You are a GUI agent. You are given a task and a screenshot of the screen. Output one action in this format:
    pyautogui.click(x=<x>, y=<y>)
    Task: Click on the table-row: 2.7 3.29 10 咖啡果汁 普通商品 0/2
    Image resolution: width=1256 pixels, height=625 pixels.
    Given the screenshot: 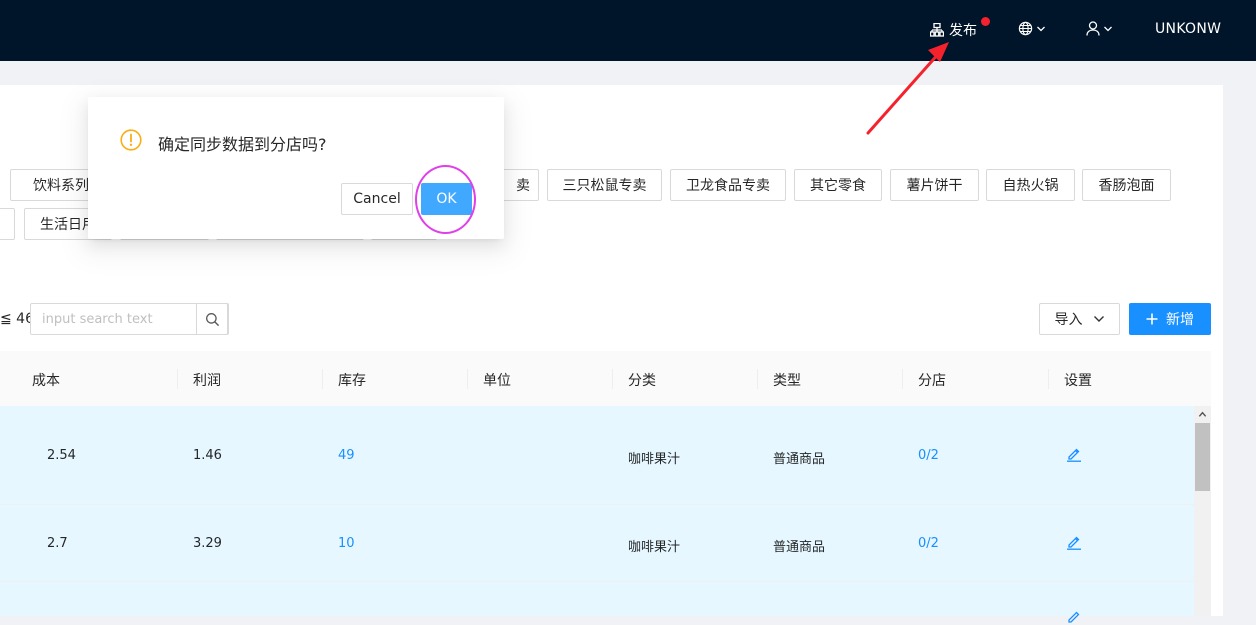 What is the action you would take?
    pyautogui.click(x=597, y=543)
    